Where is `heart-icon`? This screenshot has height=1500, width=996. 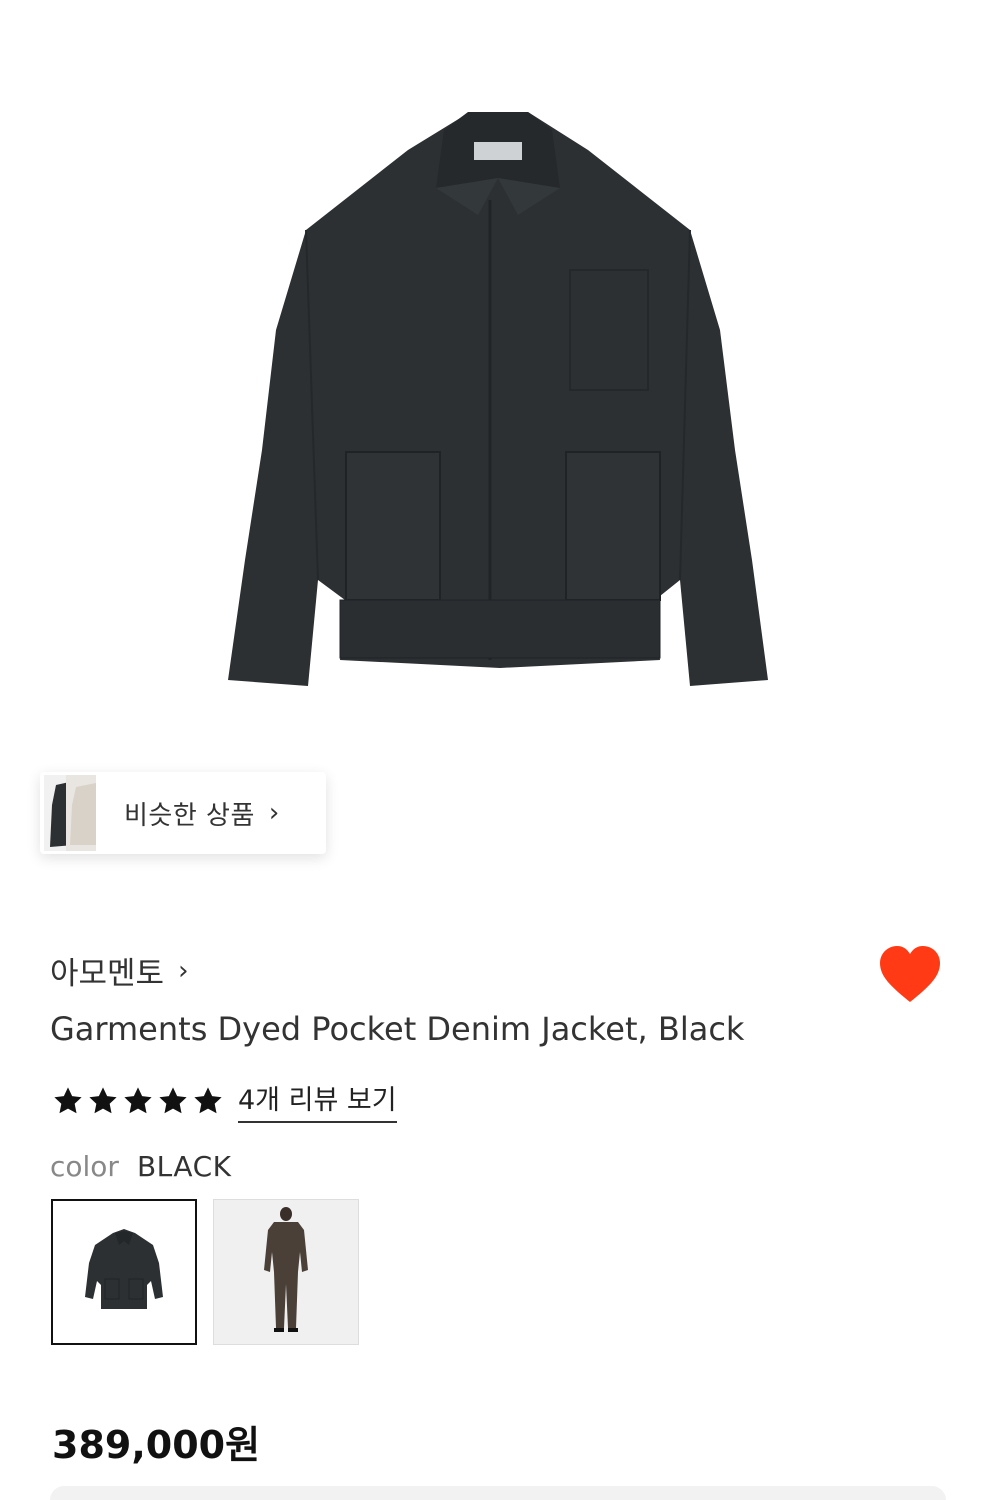
heart-icon is located at coordinates (910, 975).